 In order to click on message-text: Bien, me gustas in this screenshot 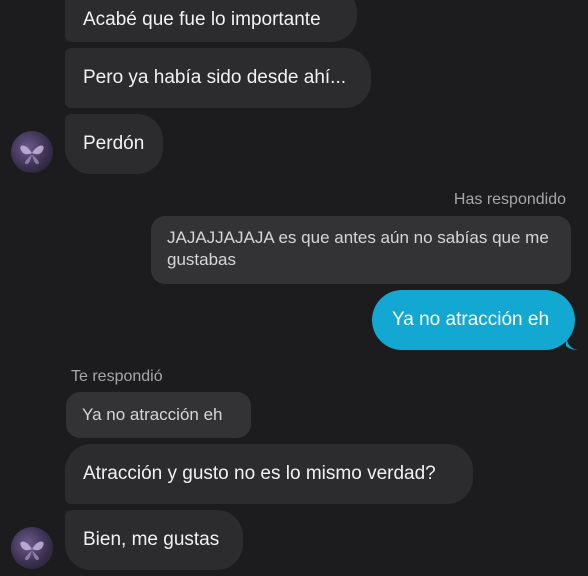, I will do `click(151, 539)`.